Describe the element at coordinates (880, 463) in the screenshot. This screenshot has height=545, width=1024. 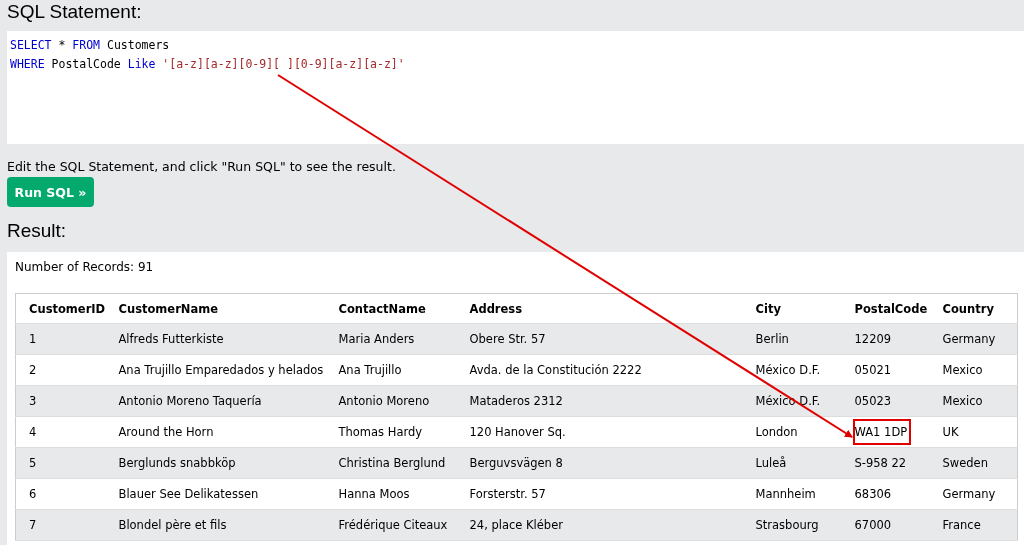
I see `table-cell-text: S-958 22` at that location.